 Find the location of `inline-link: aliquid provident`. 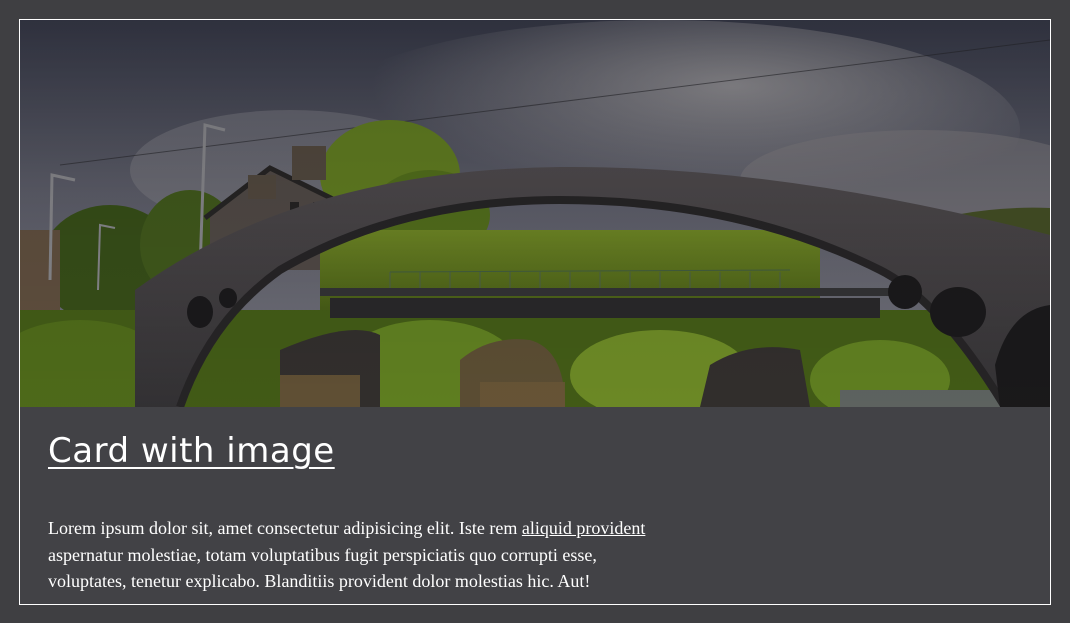

inline-link: aliquid provident is located at coordinates (583, 528).